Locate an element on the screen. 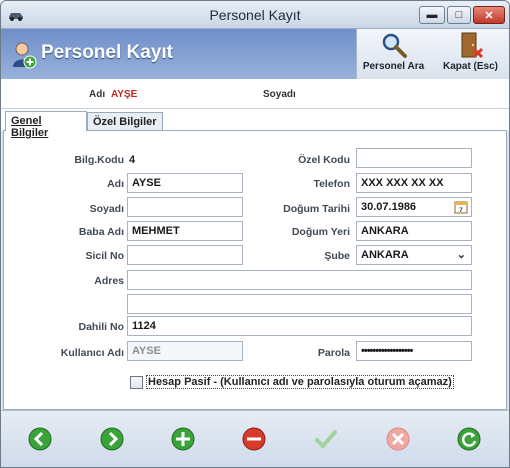 Image resolution: width=510 pixels, height=468 pixels. kullanici-adi-input: AYSE is located at coordinates (185, 351).